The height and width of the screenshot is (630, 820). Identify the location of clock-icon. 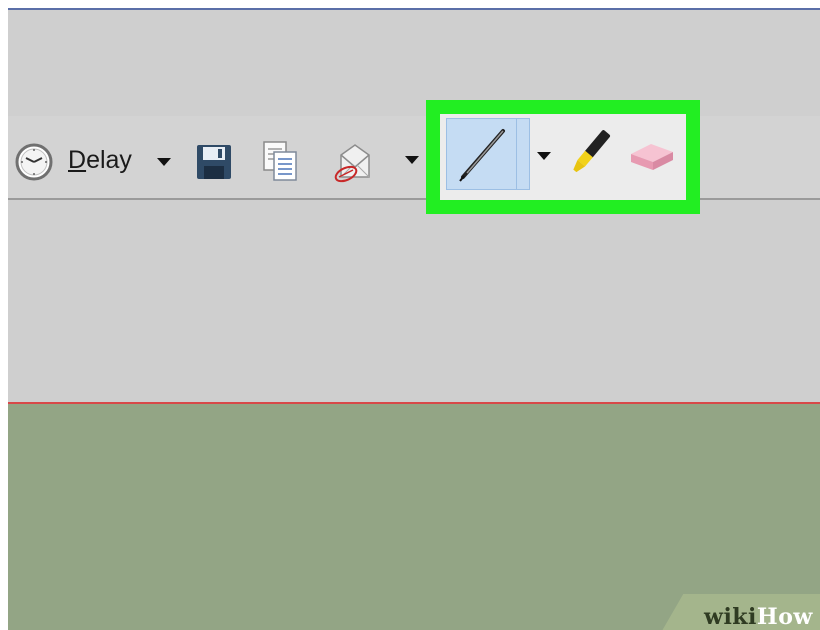
(34, 162).